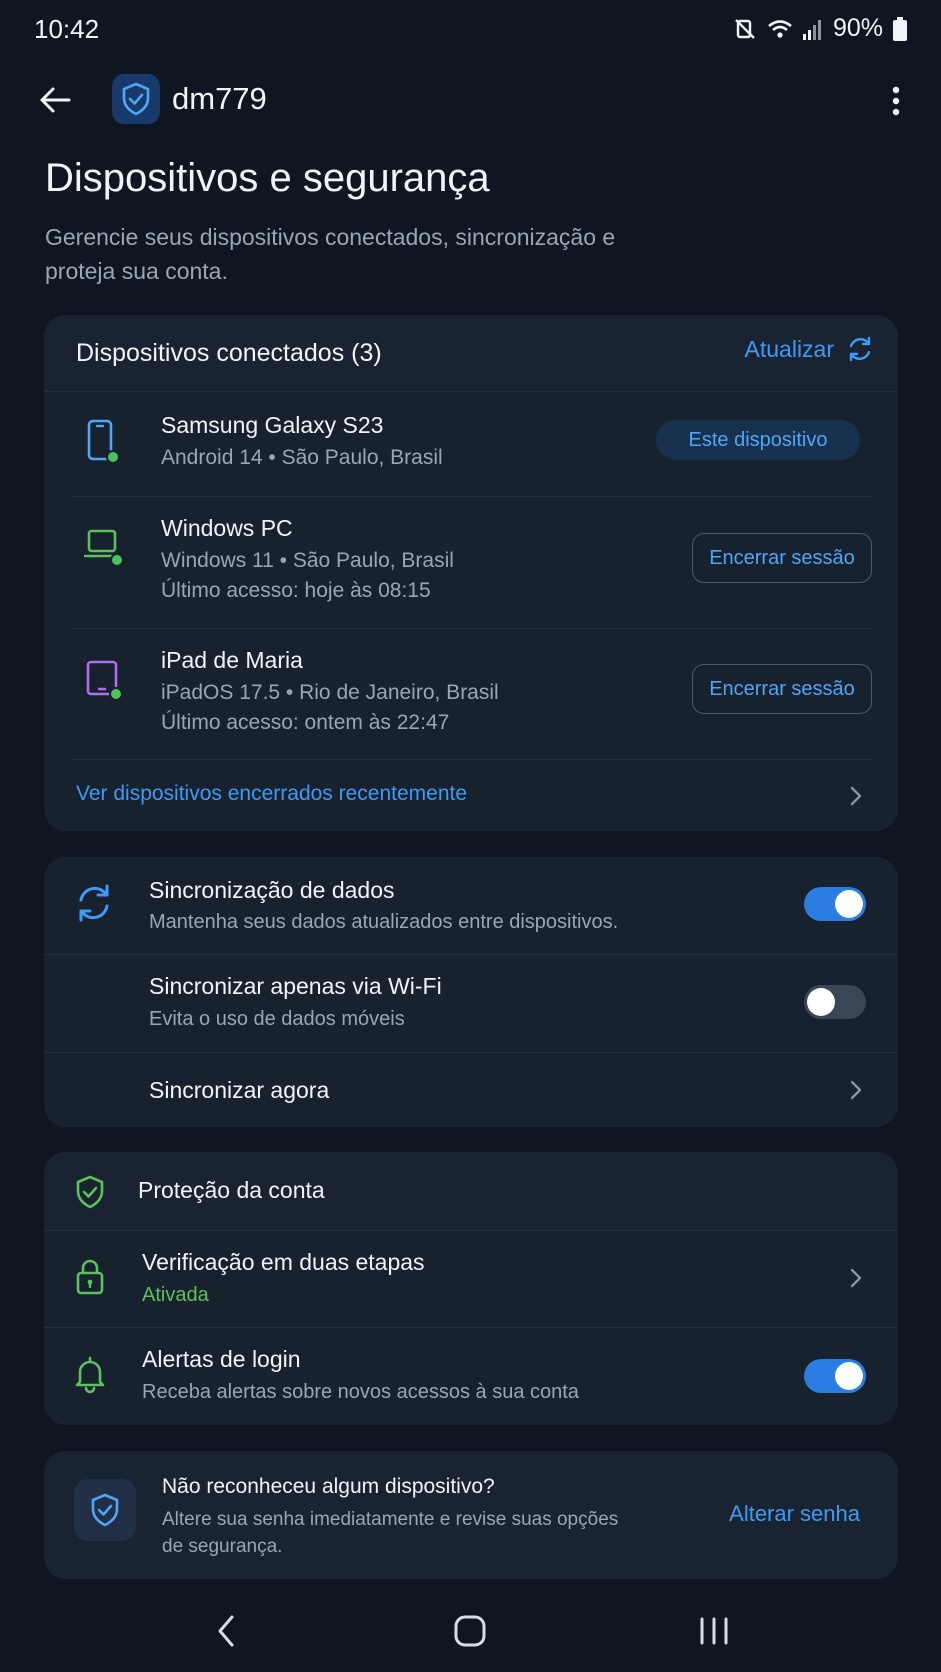 The height and width of the screenshot is (1672, 941). I want to click on sync-now-row: Sincronizar agora, so click(471, 1090).